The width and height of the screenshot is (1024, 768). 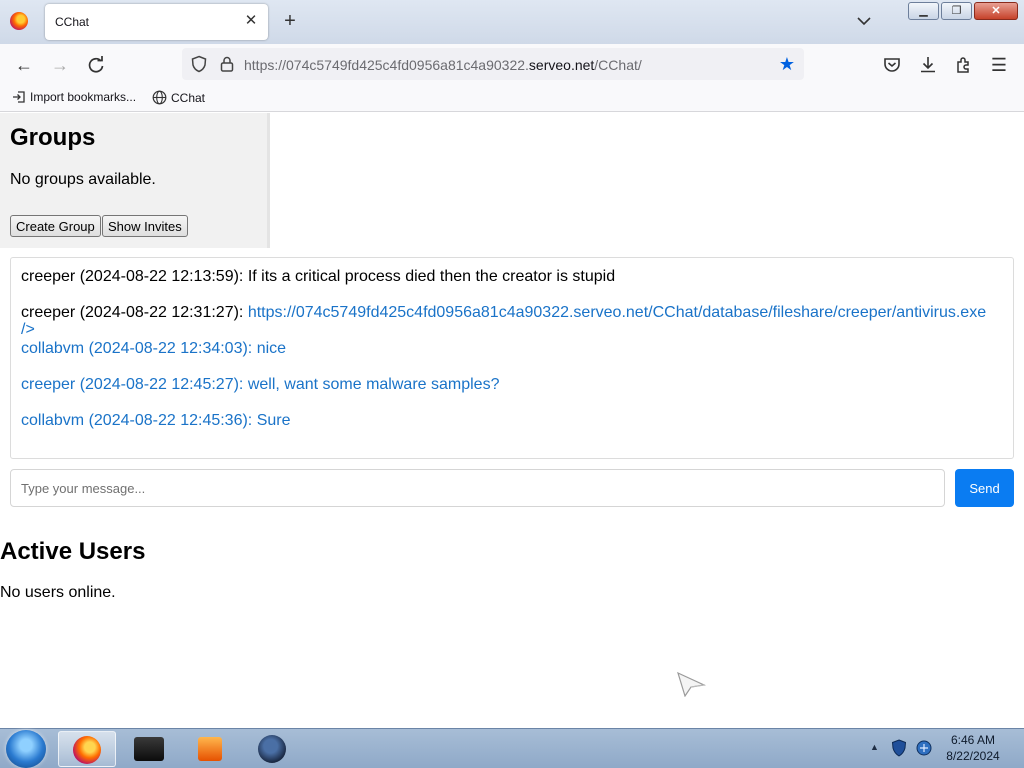 What do you see at coordinates (512, 98) in the screenshot?
I see `bookmarks-toolbar: Import bookmarks... CChat` at bounding box center [512, 98].